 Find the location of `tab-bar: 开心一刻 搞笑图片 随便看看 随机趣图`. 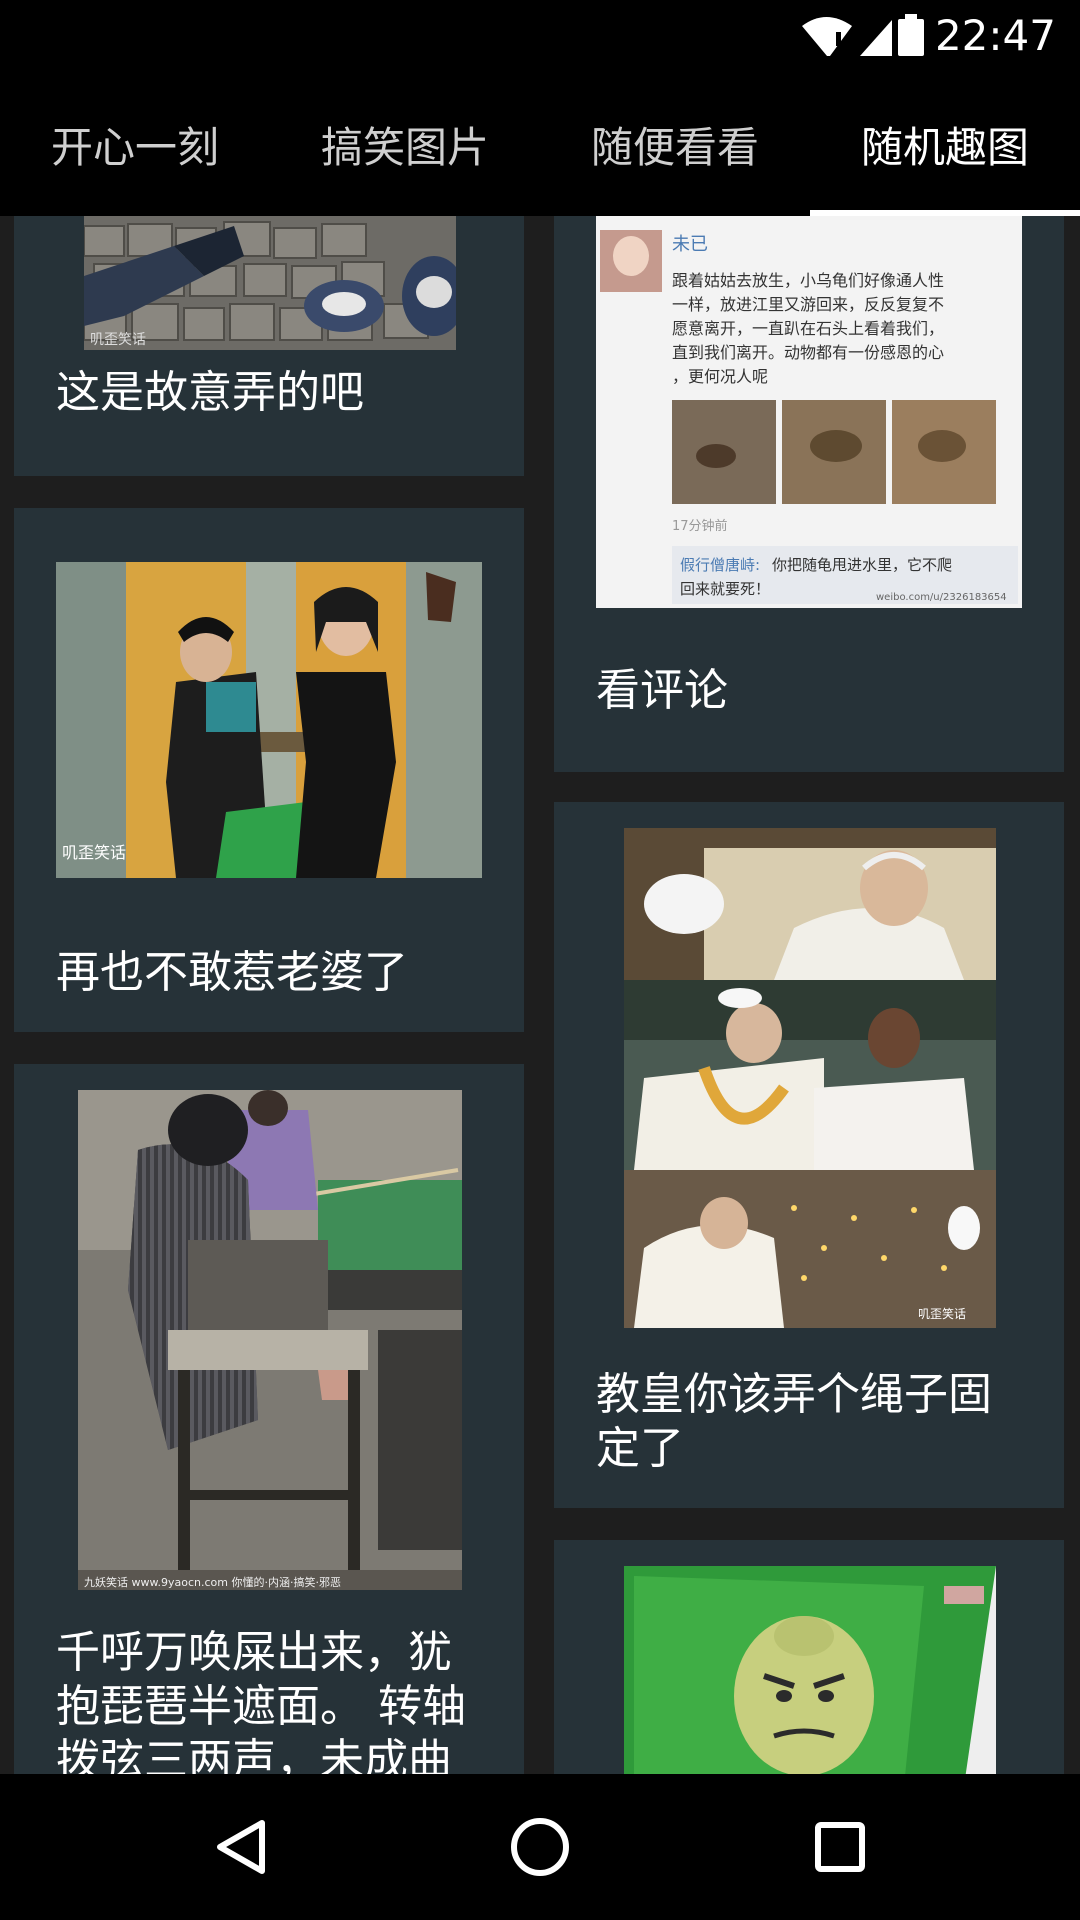

tab-bar: 开心一刻 搞笑图片 随便看看 随机趣图 is located at coordinates (540, 144).